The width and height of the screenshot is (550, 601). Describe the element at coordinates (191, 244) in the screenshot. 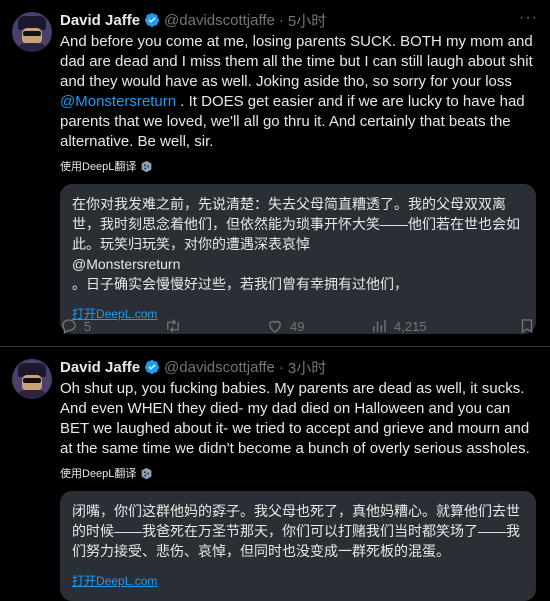

I see `translation-line: 此。玩笑归玩笑，对你的遭遇深表哀悼` at that location.